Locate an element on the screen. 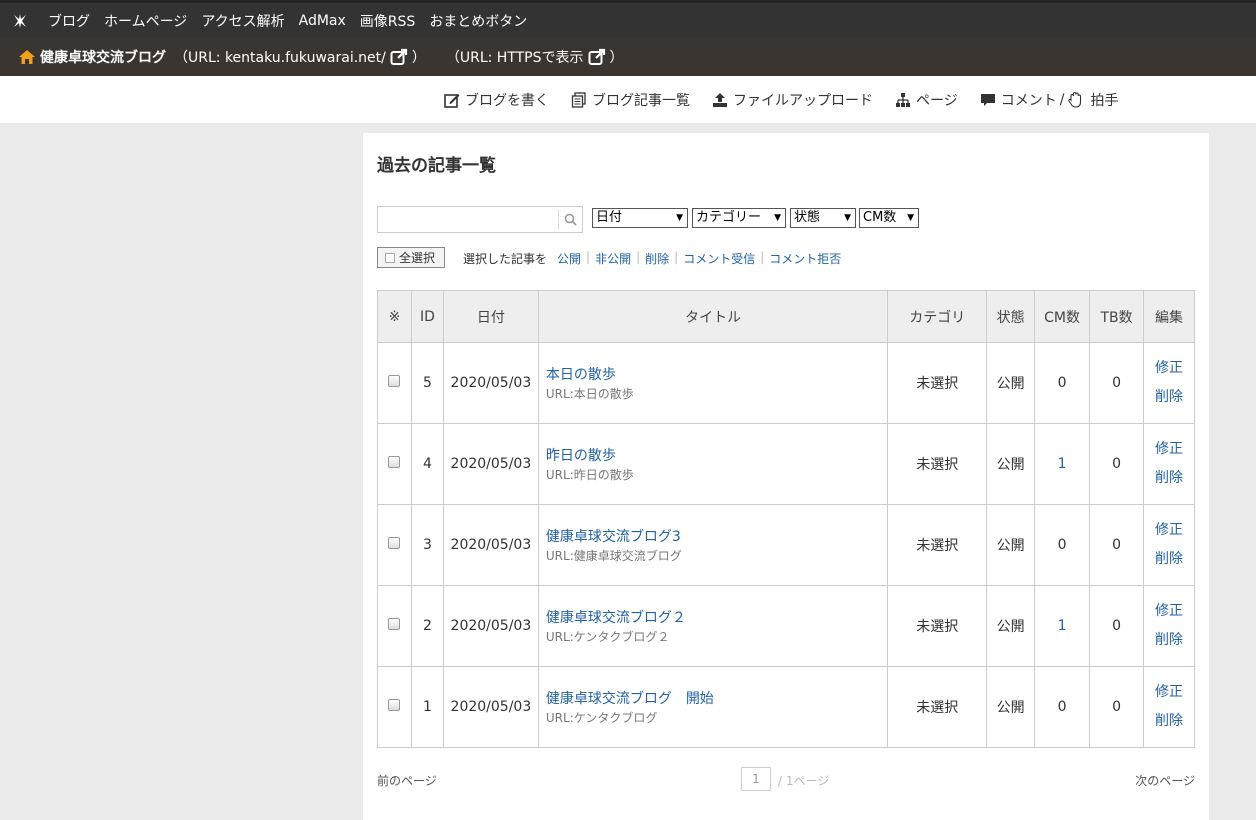 This screenshot has width=1256, height=820. topnav-access-analytics: アクセス解析 is located at coordinates (242, 21).